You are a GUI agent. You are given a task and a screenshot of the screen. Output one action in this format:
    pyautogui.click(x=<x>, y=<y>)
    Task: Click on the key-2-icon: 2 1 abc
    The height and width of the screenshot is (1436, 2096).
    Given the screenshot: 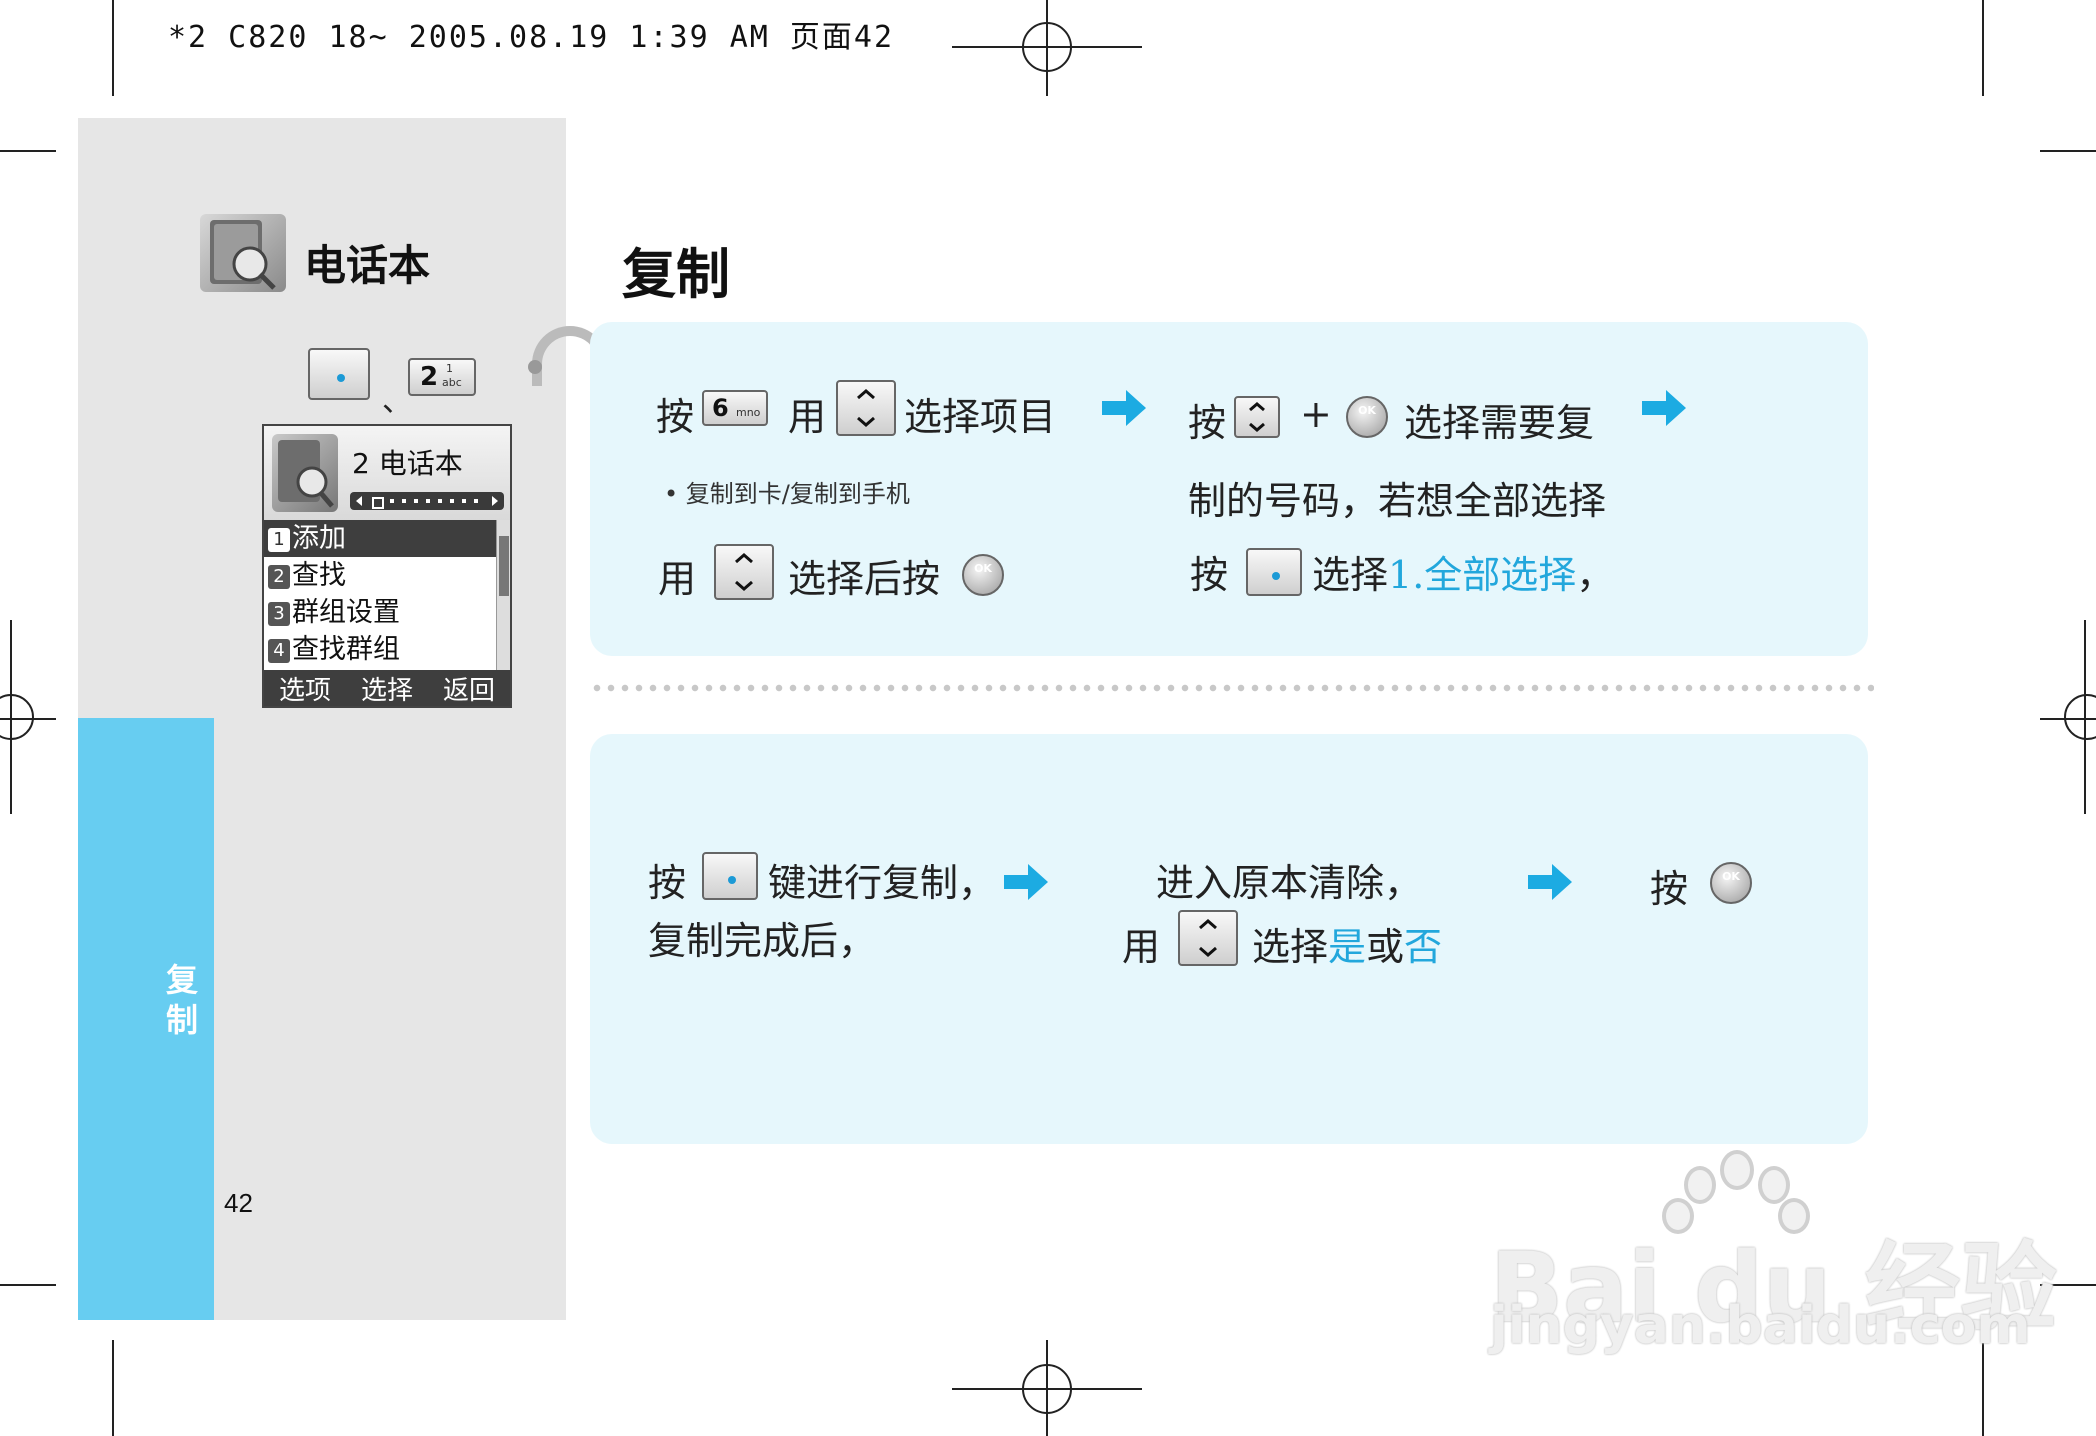 What is the action you would take?
    pyautogui.click(x=442, y=377)
    